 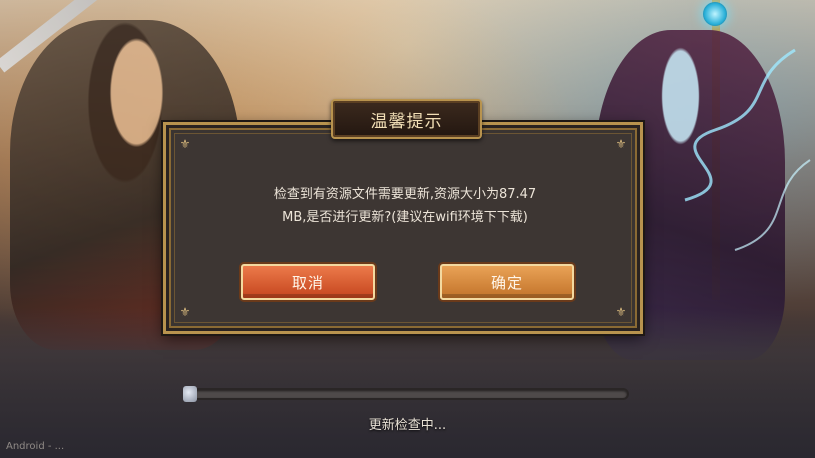 What do you see at coordinates (405, 217) in the screenshot?
I see `dialog-message-line: MB,是否进行更新?(建议在wifi环境下下载)` at bounding box center [405, 217].